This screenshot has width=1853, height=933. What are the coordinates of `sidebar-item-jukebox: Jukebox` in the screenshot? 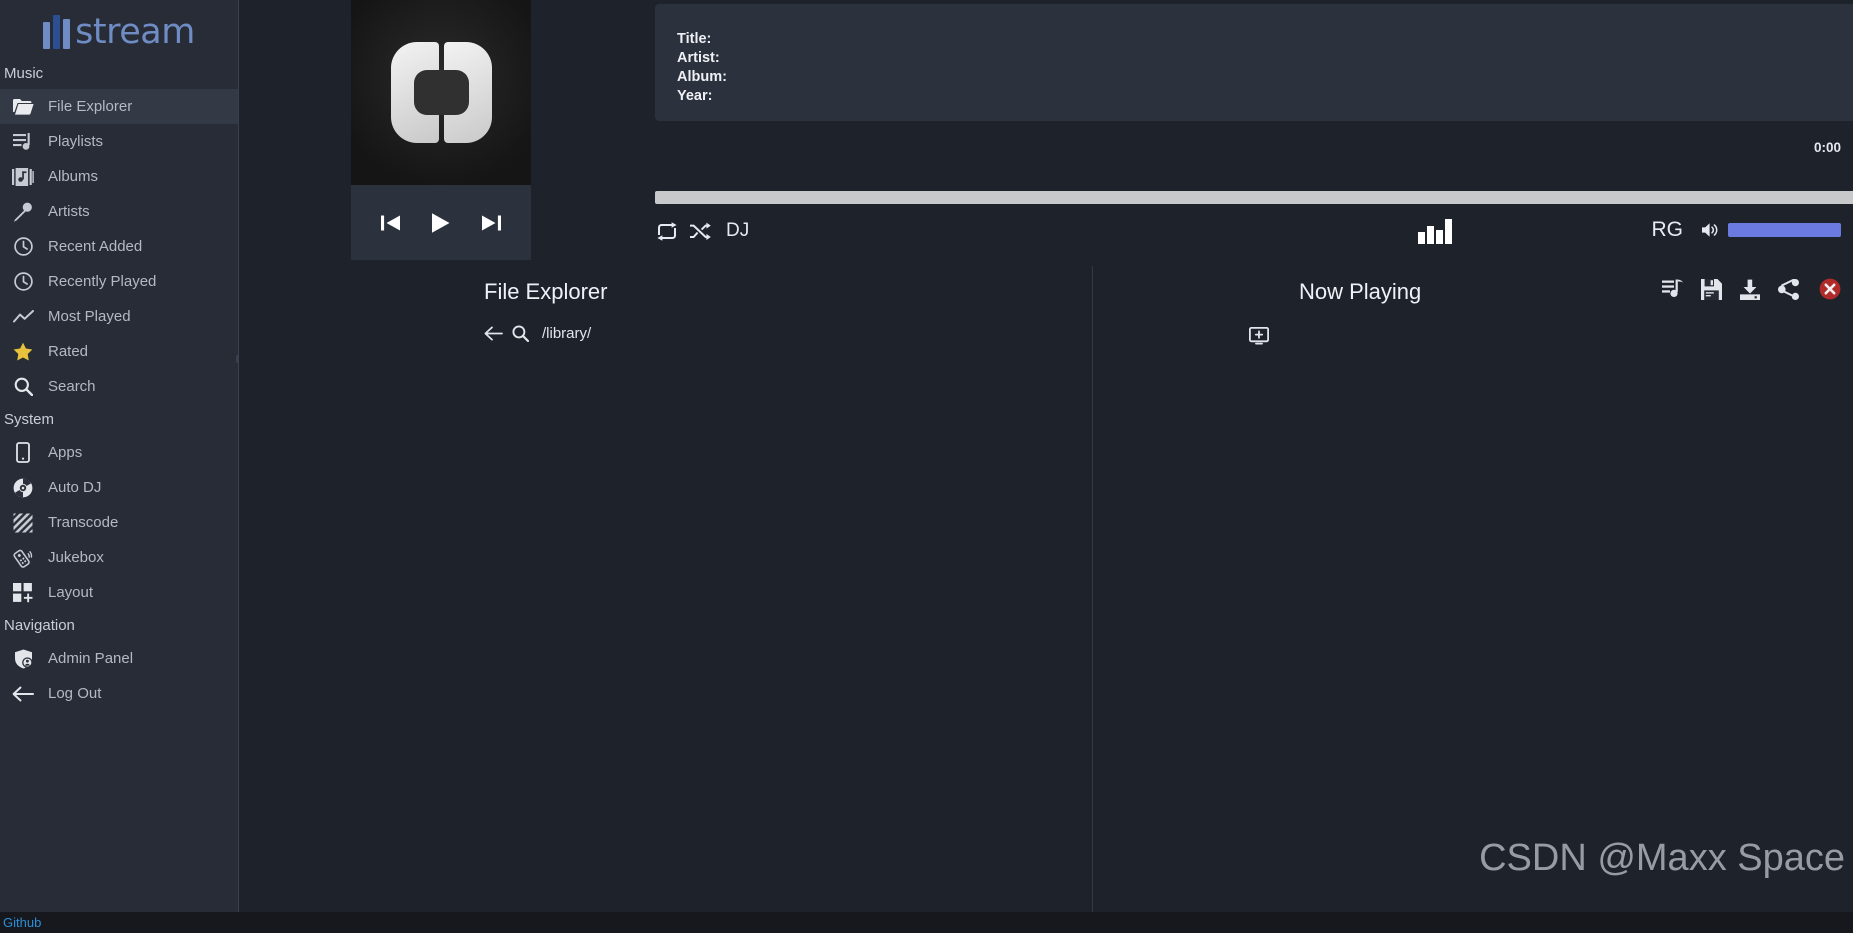 It's located at (119, 557).